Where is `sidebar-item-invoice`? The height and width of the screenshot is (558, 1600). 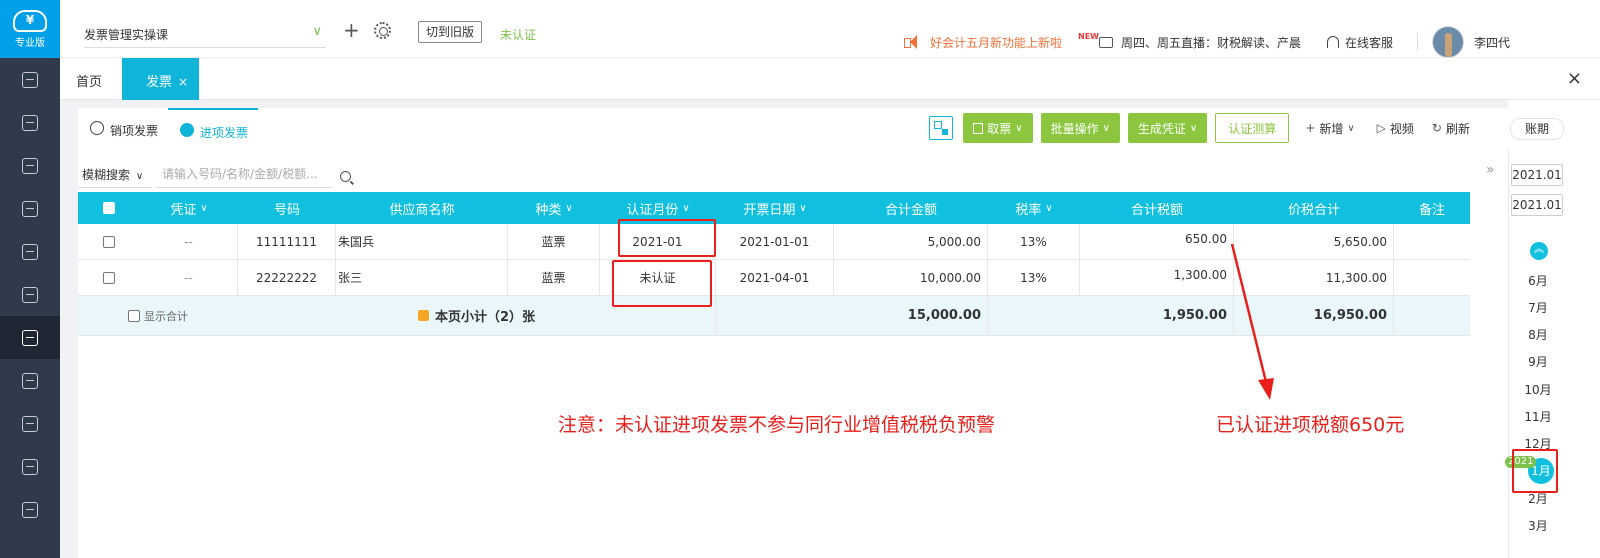
sidebar-item-invoice is located at coordinates (30, 337).